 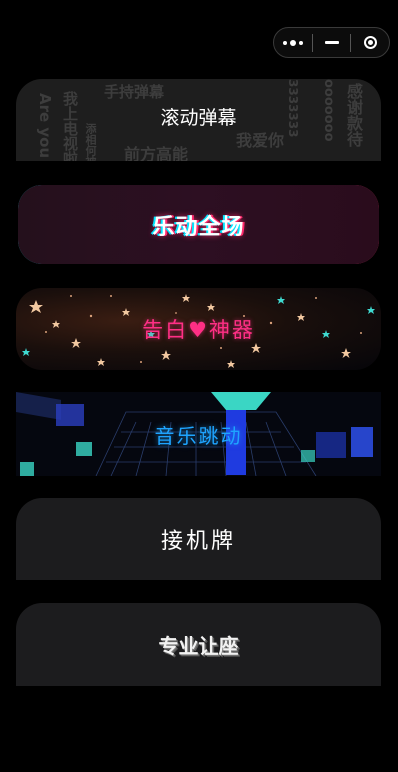 I want to click on danmaku-bg-text: 感谢款待, so click(x=353, y=115).